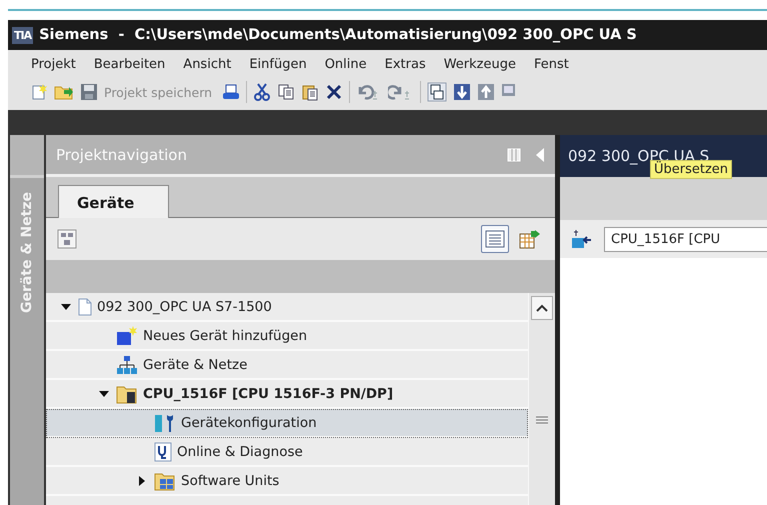  What do you see at coordinates (262, 92) in the screenshot?
I see `cut-icon` at bounding box center [262, 92].